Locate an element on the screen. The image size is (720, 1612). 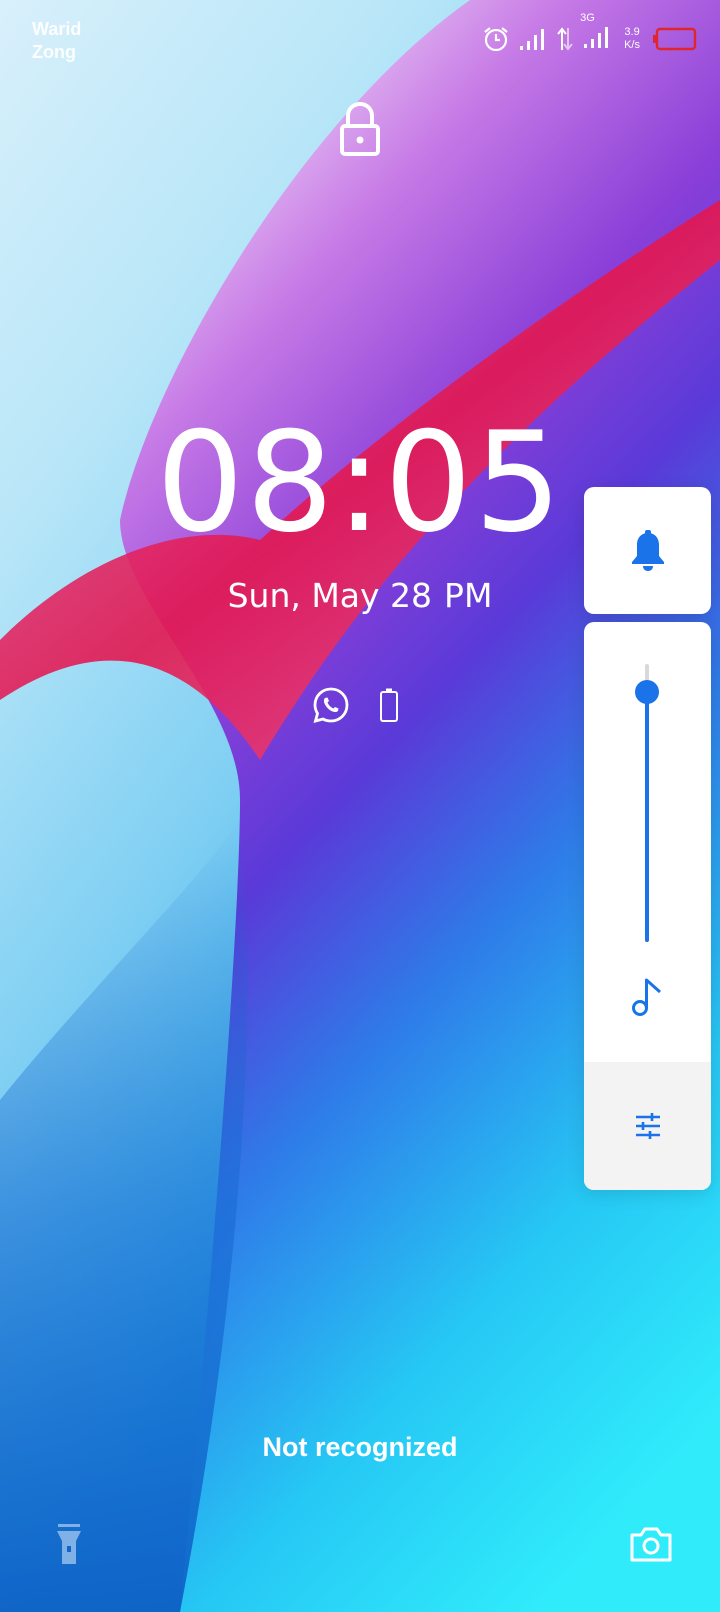
ringer-mode-button is located at coordinates (647, 550).